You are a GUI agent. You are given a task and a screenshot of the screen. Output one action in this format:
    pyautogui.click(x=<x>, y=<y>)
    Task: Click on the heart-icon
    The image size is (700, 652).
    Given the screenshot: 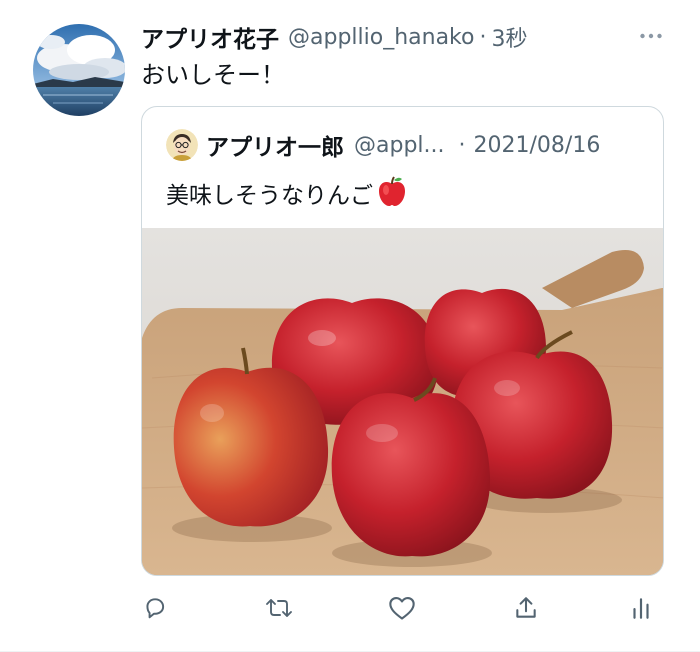 What is the action you would take?
    pyautogui.click(x=402, y=608)
    